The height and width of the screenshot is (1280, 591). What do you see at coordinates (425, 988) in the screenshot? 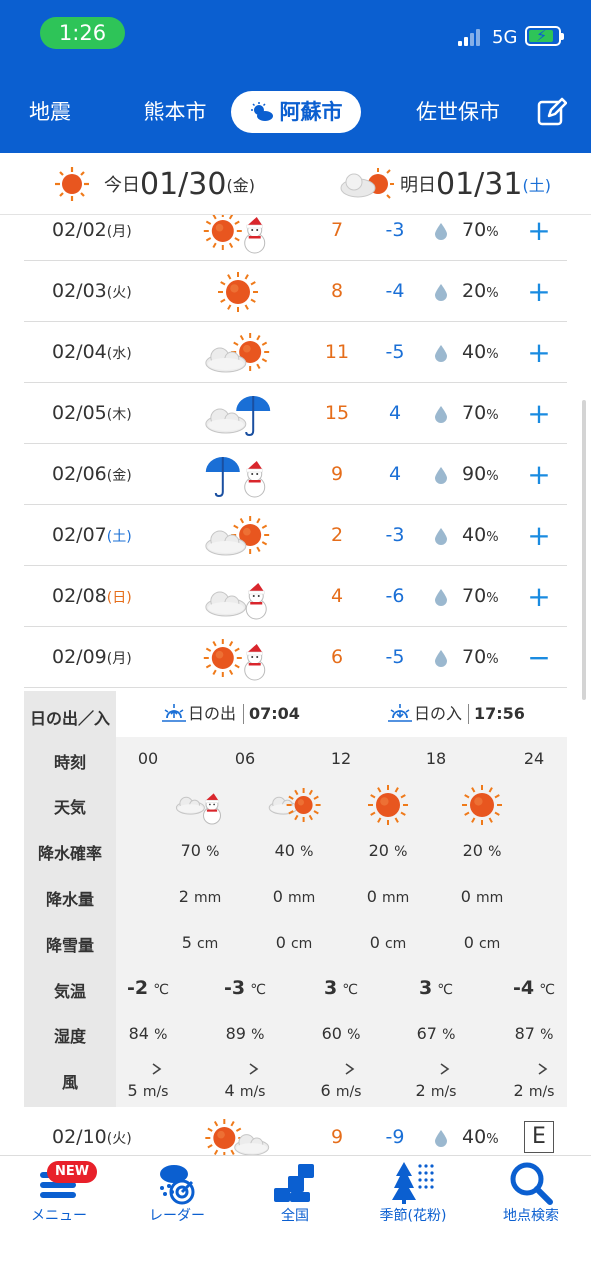
I see `hourly-temperature-value: 3` at bounding box center [425, 988].